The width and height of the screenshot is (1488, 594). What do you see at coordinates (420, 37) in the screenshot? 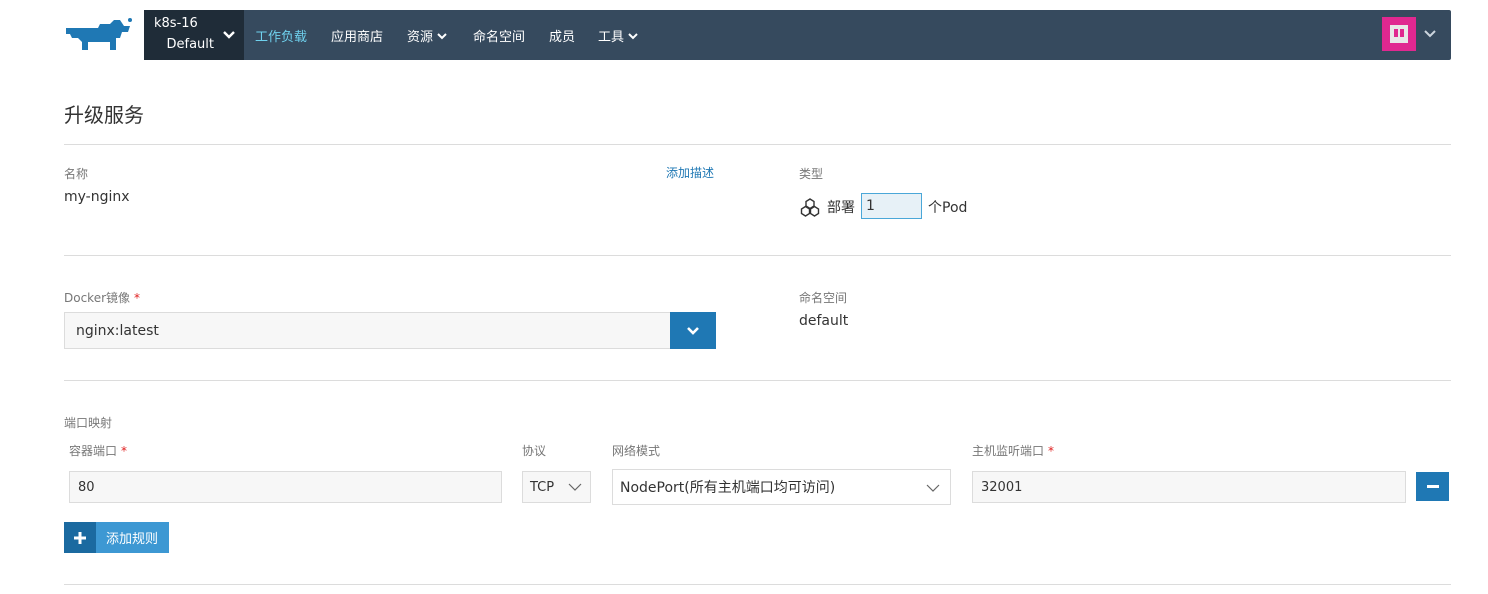
I see `nav-item-label: 资源` at bounding box center [420, 37].